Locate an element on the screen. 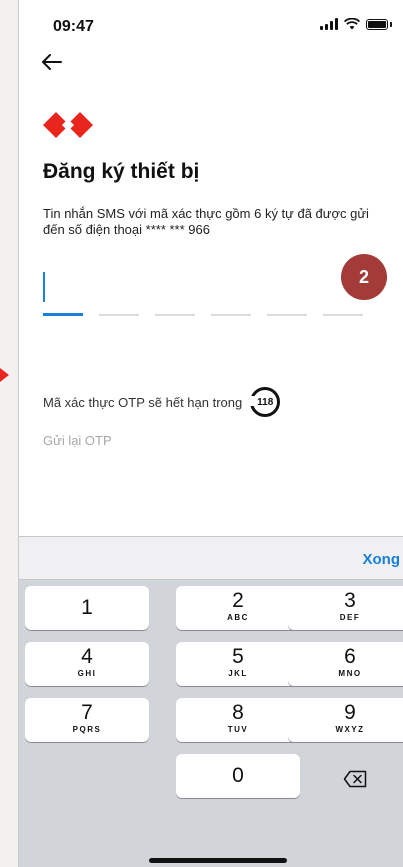  brand-logo-icon is located at coordinates (68, 125).